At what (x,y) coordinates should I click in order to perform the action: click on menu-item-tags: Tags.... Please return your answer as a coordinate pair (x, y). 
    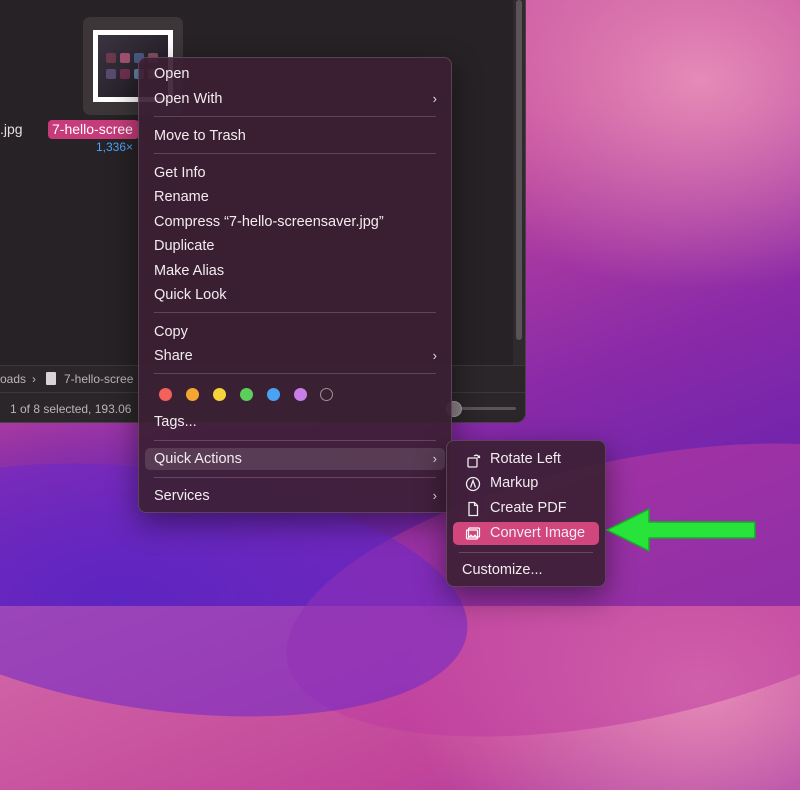
    Looking at the image, I should click on (295, 422).